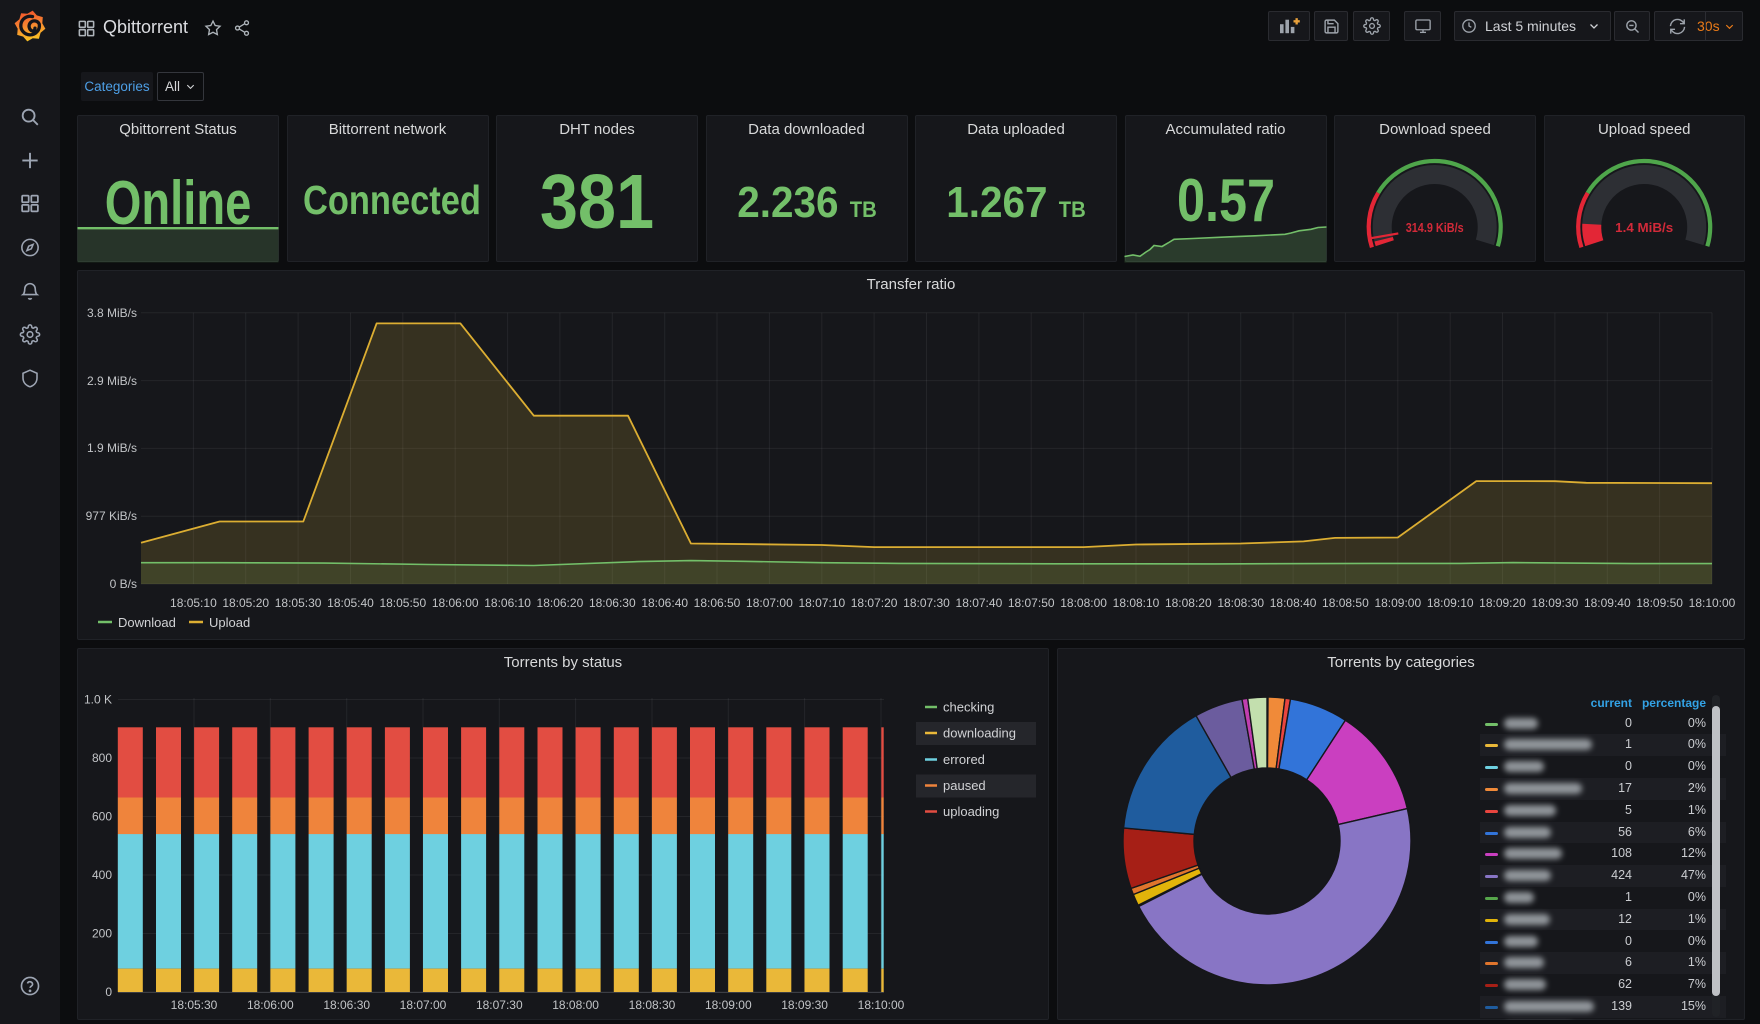  I want to click on svg-text: errored, so click(964, 759).